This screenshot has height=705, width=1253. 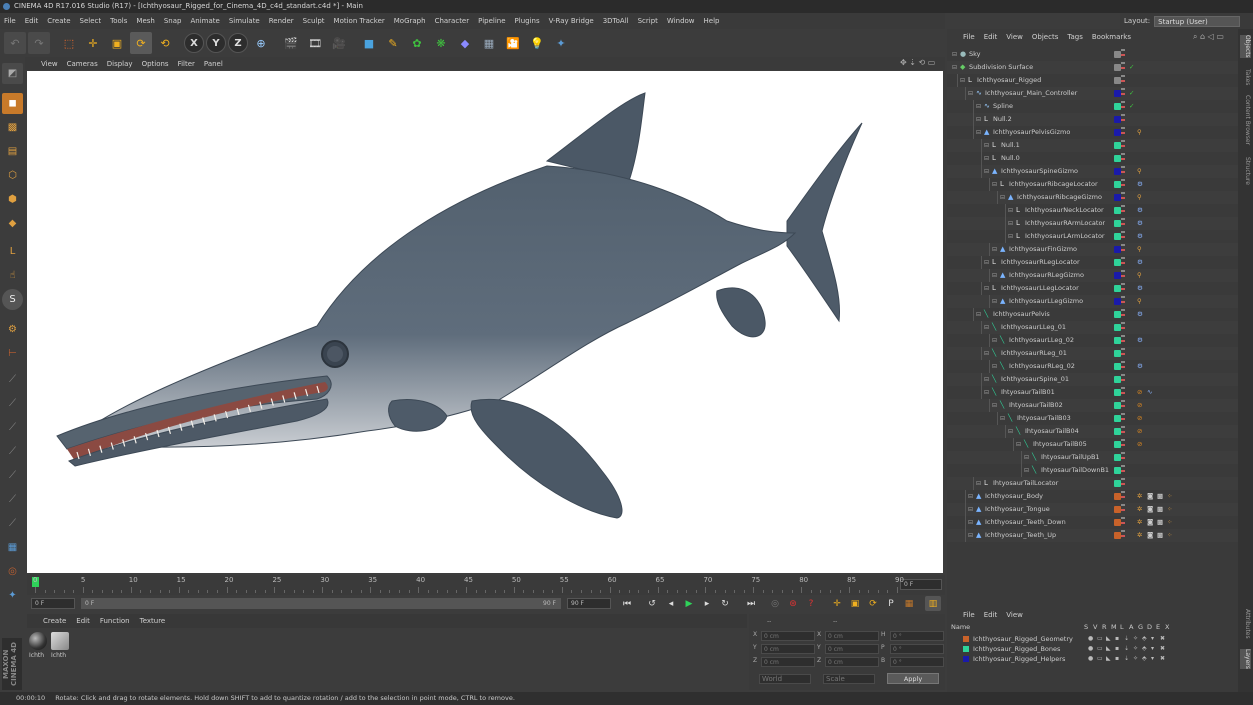 I want to click on camera-icon: 🎦, so click(x=513, y=43).